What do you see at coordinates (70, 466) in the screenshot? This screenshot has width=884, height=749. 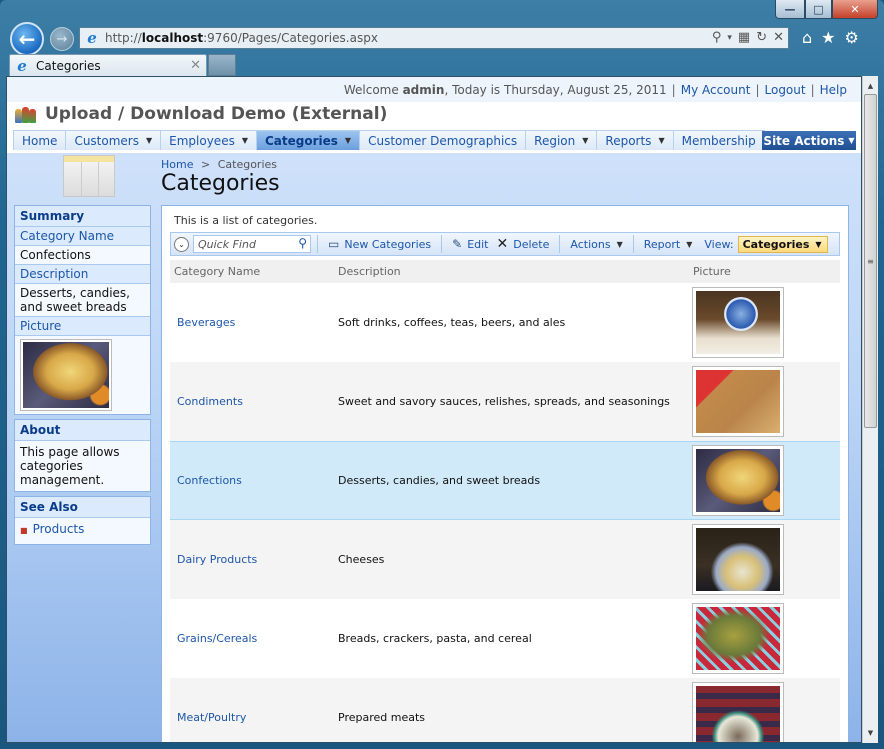 I see `about-text: This page allows categories management.` at bounding box center [70, 466].